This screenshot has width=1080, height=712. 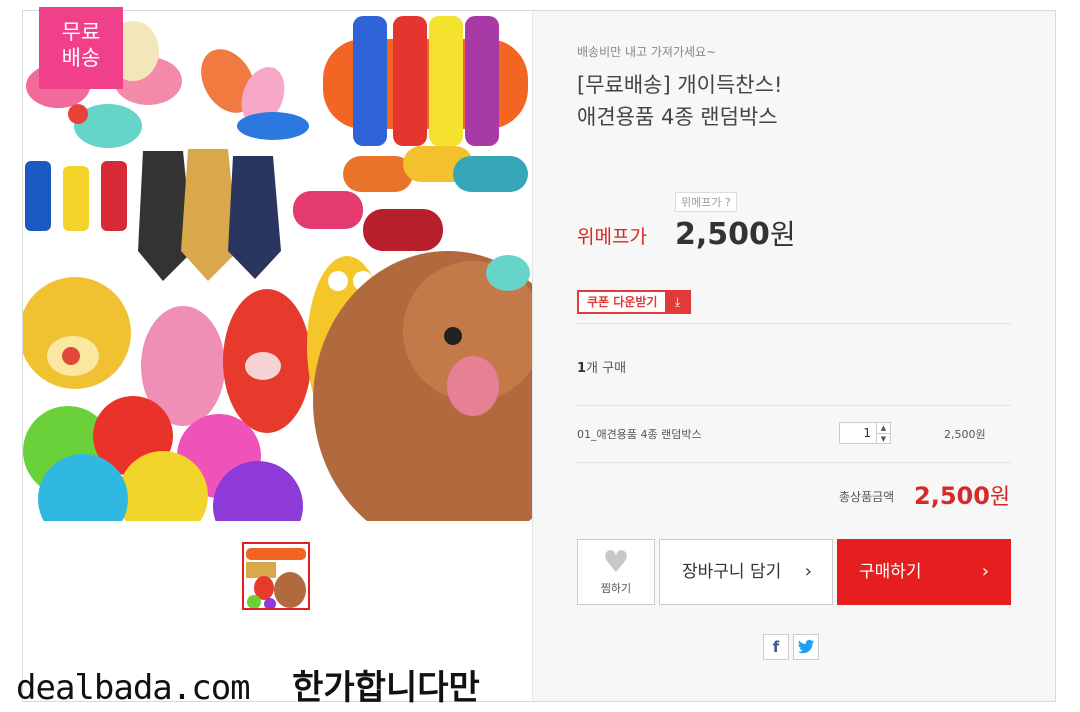 I want to click on sale-price-amount: 2,500, so click(x=722, y=234).